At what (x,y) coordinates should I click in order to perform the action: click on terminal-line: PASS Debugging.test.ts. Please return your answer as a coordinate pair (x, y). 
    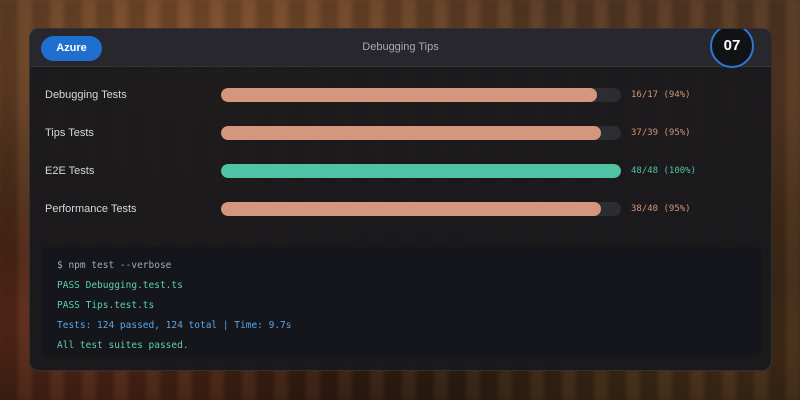
    Looking at the image, I should click on (120, 285).